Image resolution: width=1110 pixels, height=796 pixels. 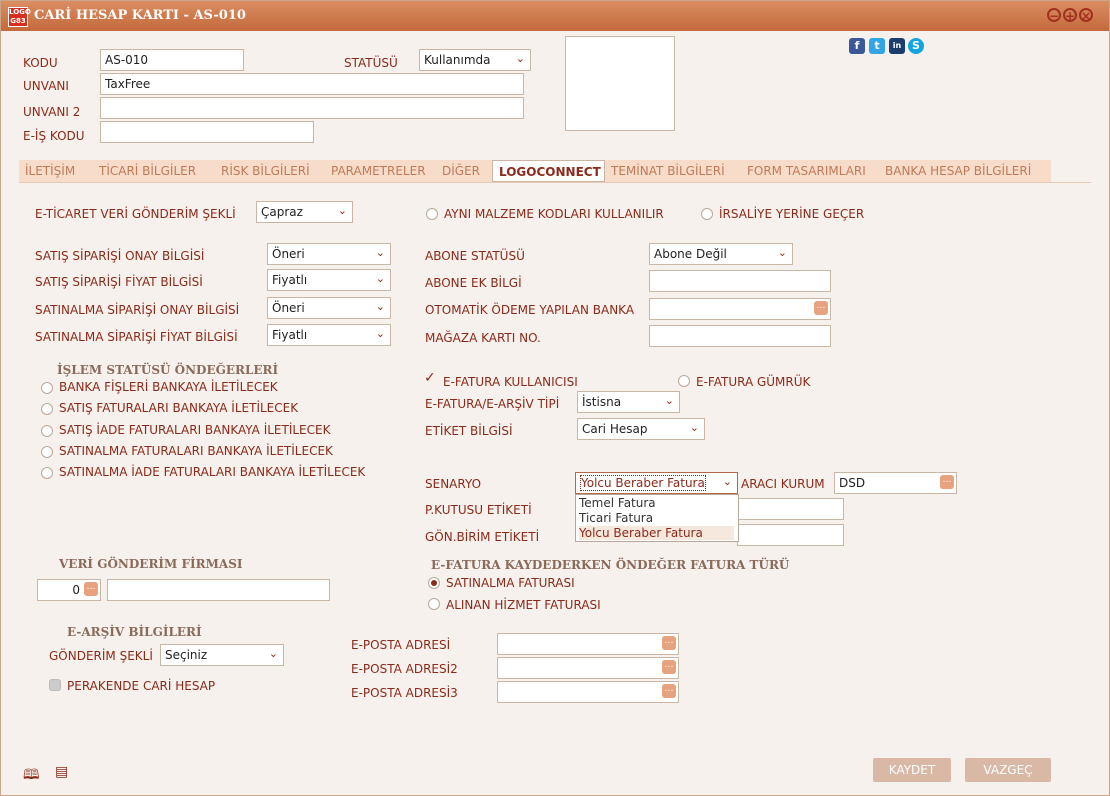 What do you see at coordinates (616, 518) in the screenshot?
I see `dropdown-option: Ticari Fatura` at bounding box center [616, 518].